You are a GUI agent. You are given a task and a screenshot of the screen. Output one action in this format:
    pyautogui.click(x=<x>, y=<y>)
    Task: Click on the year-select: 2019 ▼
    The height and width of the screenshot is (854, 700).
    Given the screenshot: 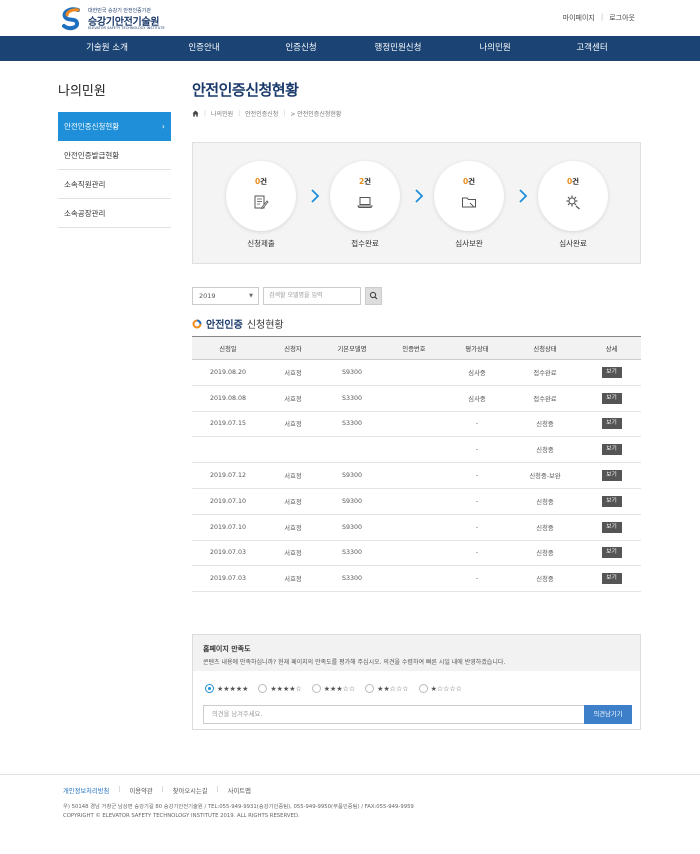 What is the action you would take?
    pyautogui.click(x=225, y=296)
    